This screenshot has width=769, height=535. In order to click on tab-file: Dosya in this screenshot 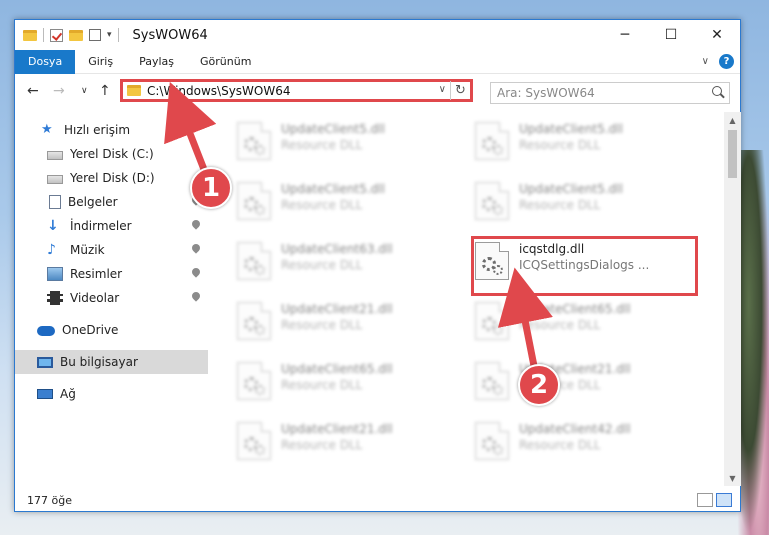, I will do `click(45, 61)`.